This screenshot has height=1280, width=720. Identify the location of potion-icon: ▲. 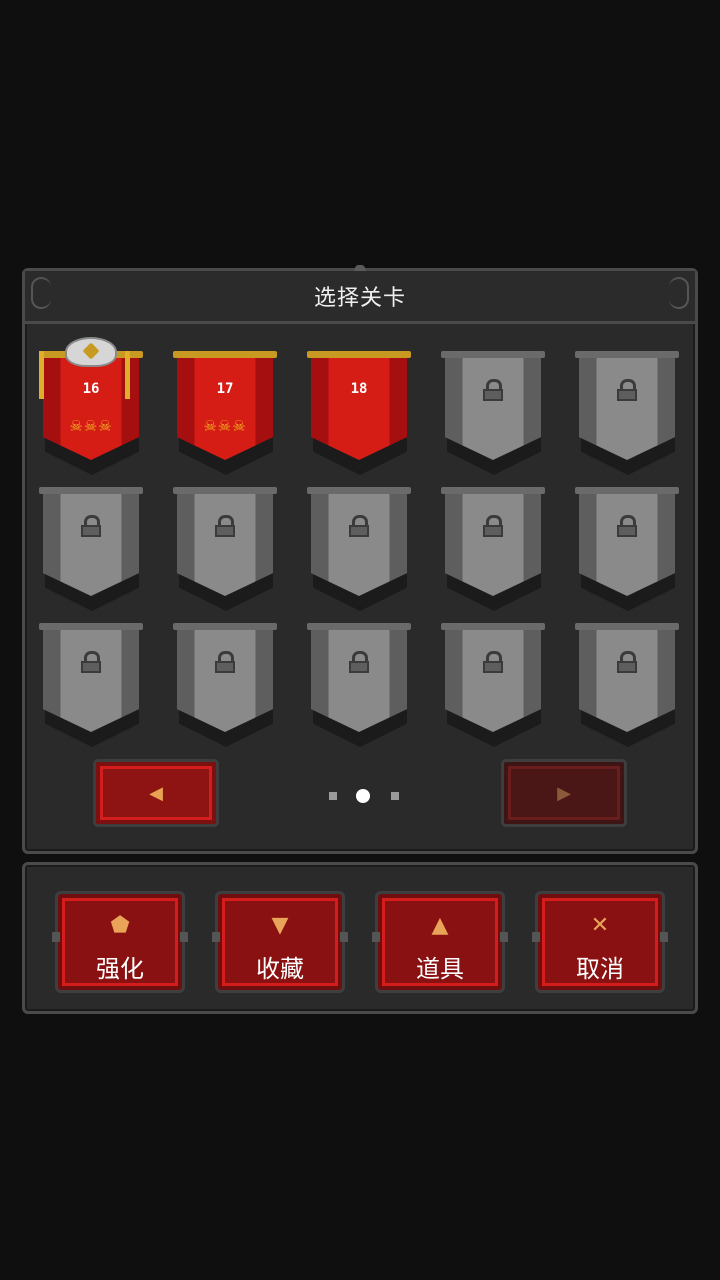
(440, 925).